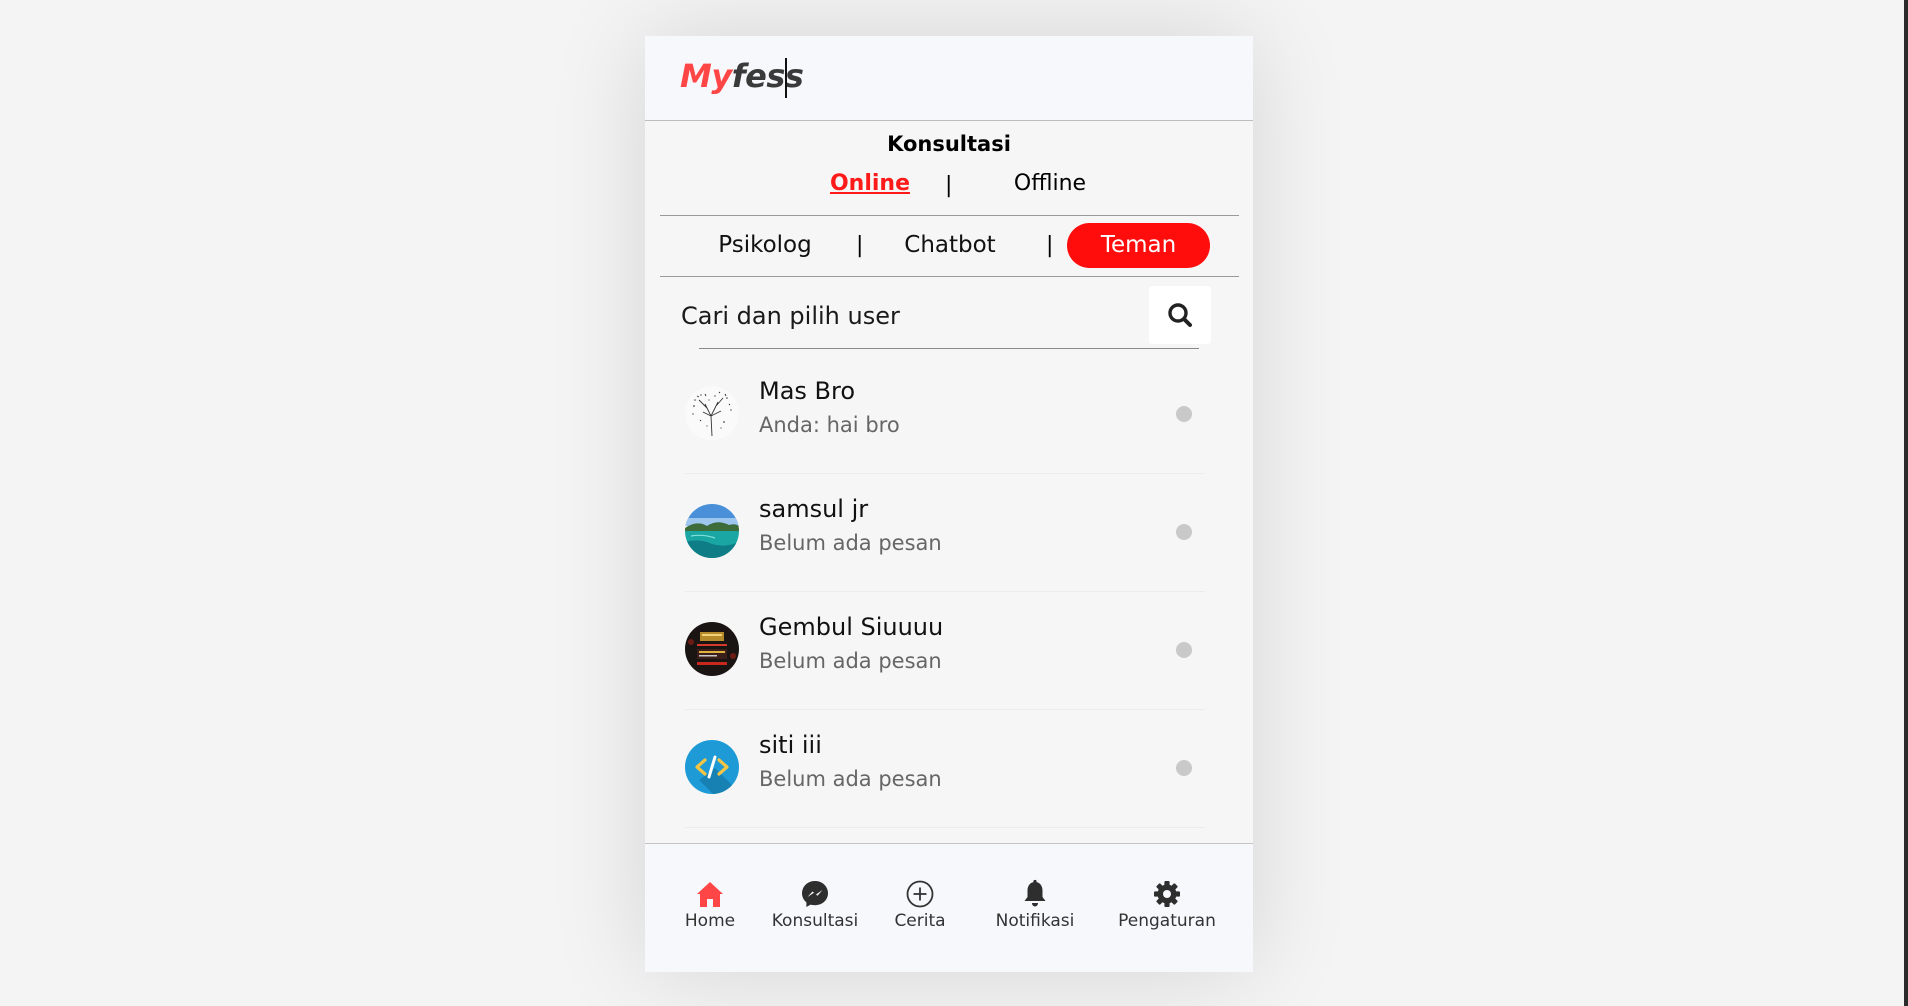  What do you see at coordinates (945, 768) in the screenshot?
I see `user-list-item: siti iii Belum ada pesan` at bounding box center [945, 768].